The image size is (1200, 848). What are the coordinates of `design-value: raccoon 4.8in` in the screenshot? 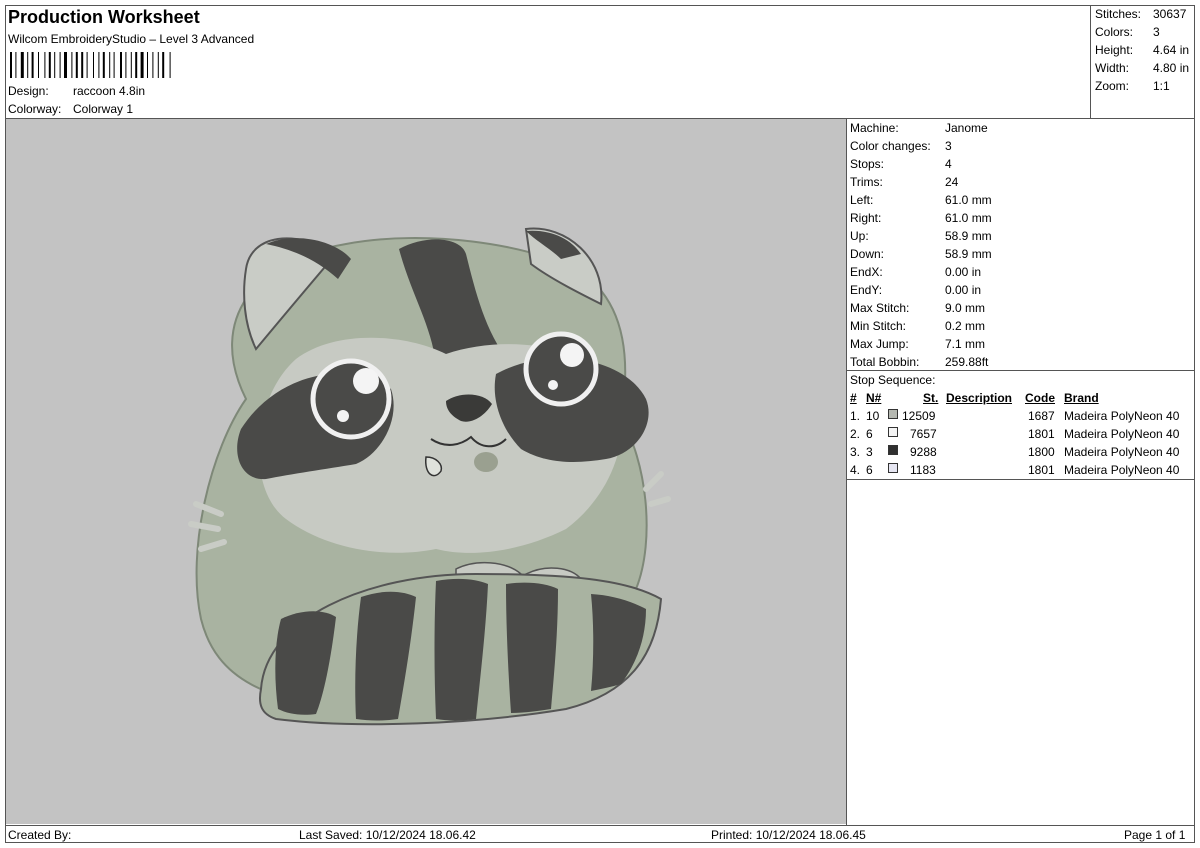 It's located at (109, 91).